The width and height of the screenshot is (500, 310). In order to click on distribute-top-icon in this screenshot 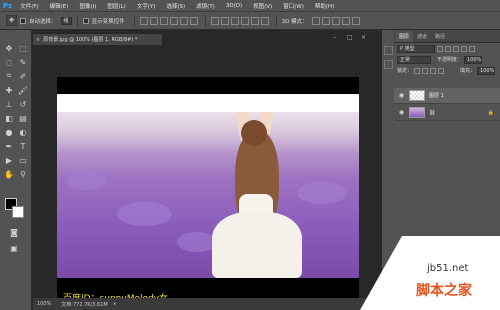, I will do `click(214, 20)`.